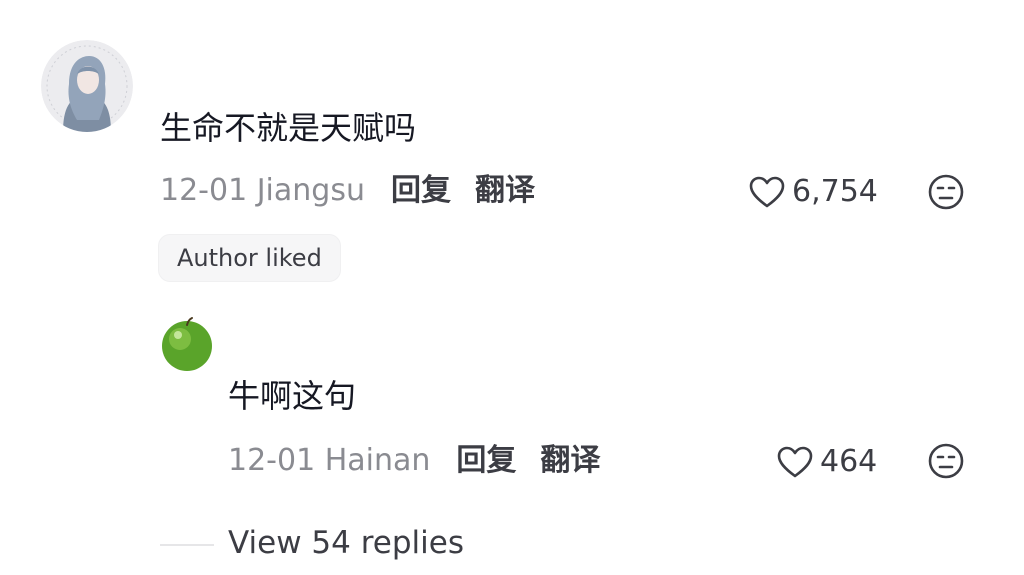  Describe the element at coordinates (421, 191) in the screenshot. I see `reply-button: 回复` at that location.